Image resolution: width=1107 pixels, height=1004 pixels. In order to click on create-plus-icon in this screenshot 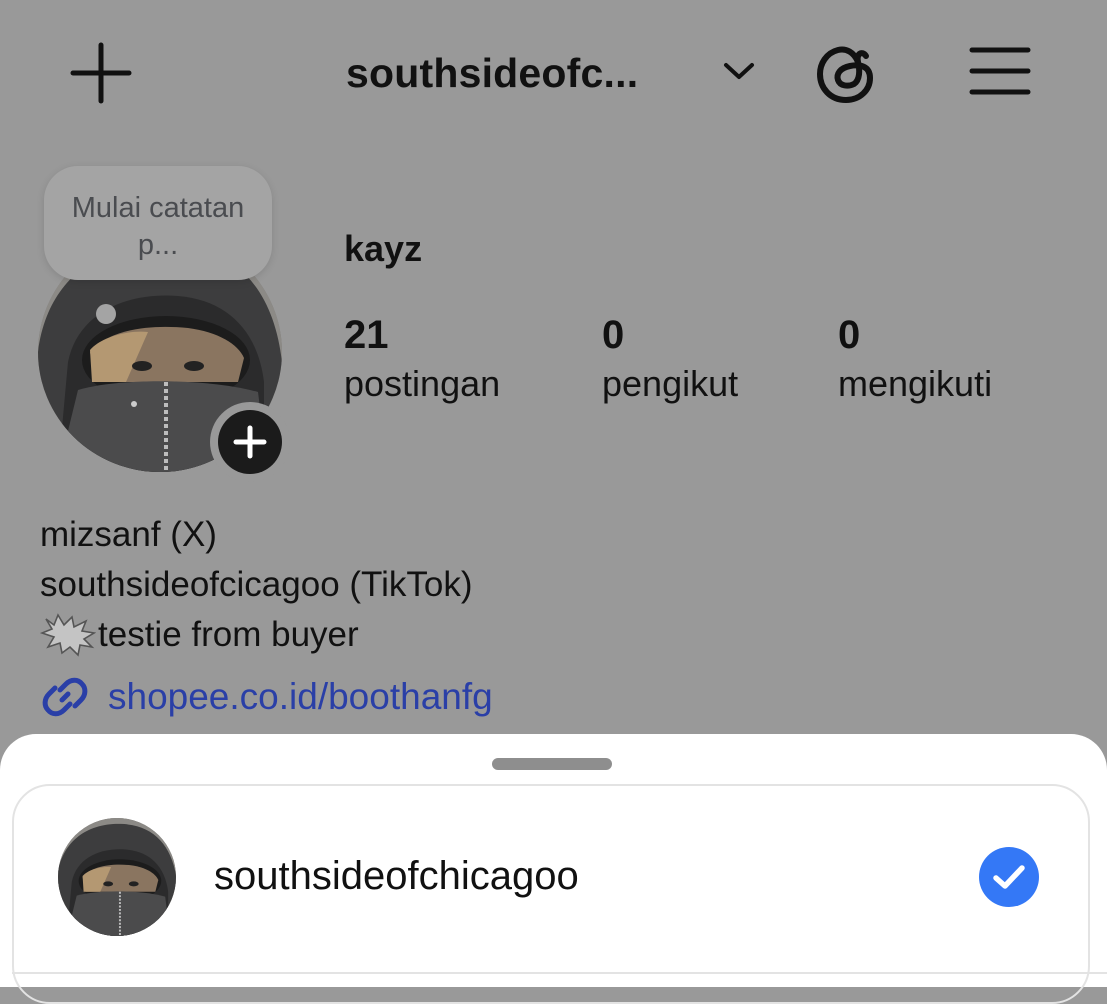, I will do `click(101, 73)`.